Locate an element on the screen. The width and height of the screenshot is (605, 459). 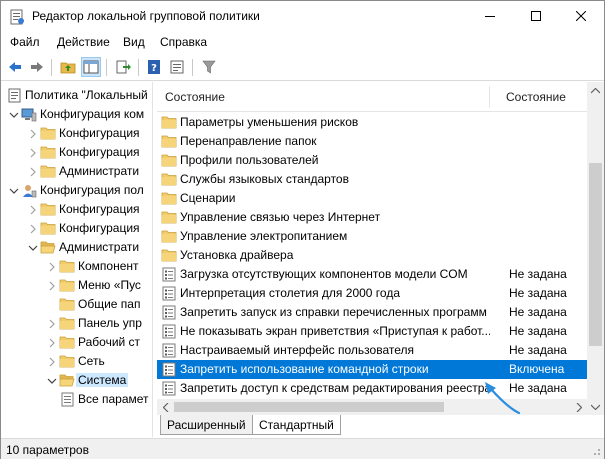
menu-view: Вид is located at coordinates (134, 42).